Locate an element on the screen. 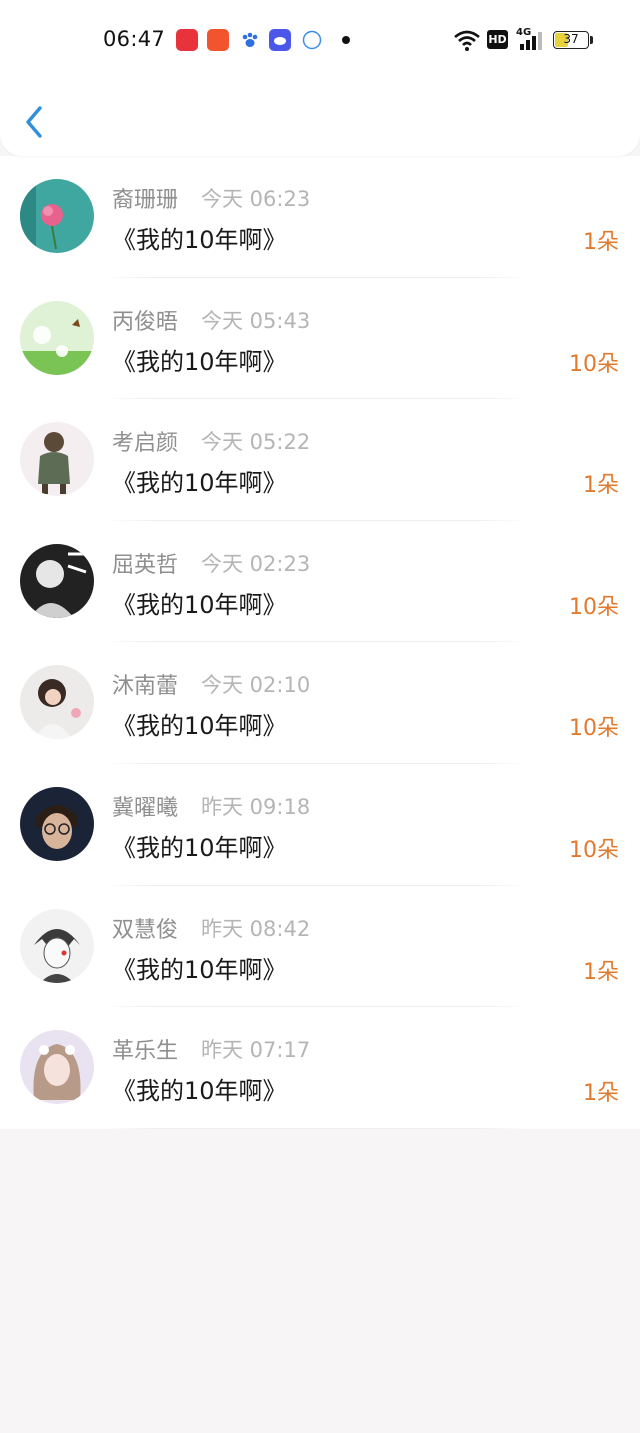  battery-percent: 37 is located at coordinates (571, 39).